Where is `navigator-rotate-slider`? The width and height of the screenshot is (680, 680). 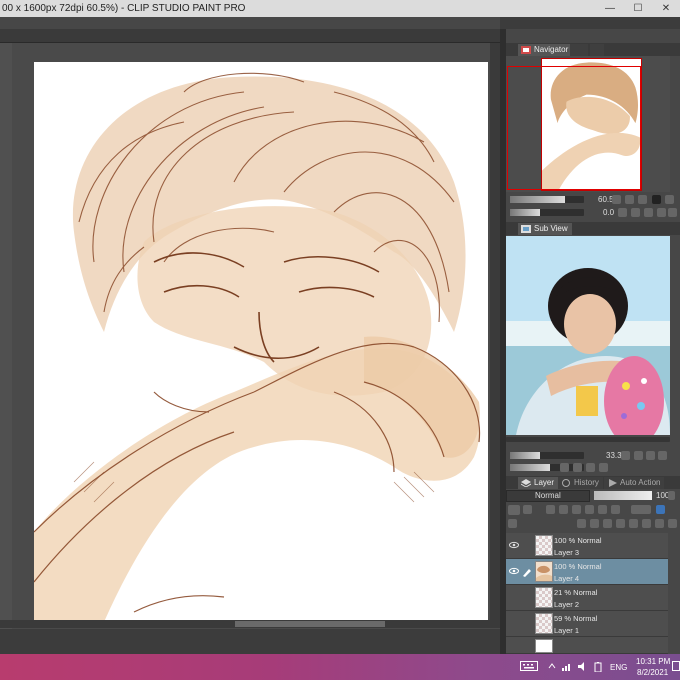
navigator-rotate-slider is located at coordinates (547, 212).